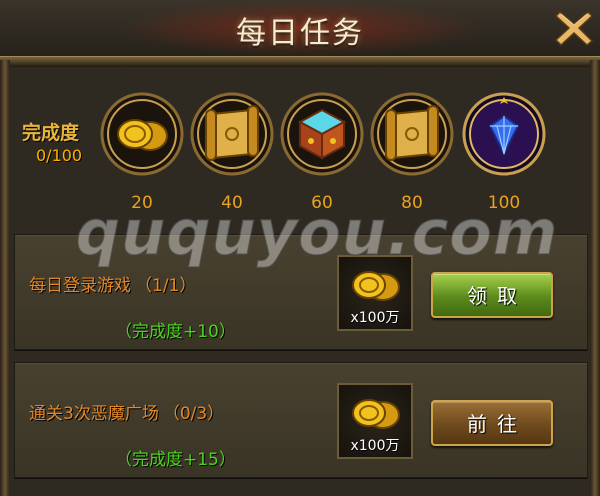 Image resolution: width=600 pixels, height=496 pixels. Describe the element at coordinates (51, 133) in the screenshot. I see `progress-label: 完成度` at that location.